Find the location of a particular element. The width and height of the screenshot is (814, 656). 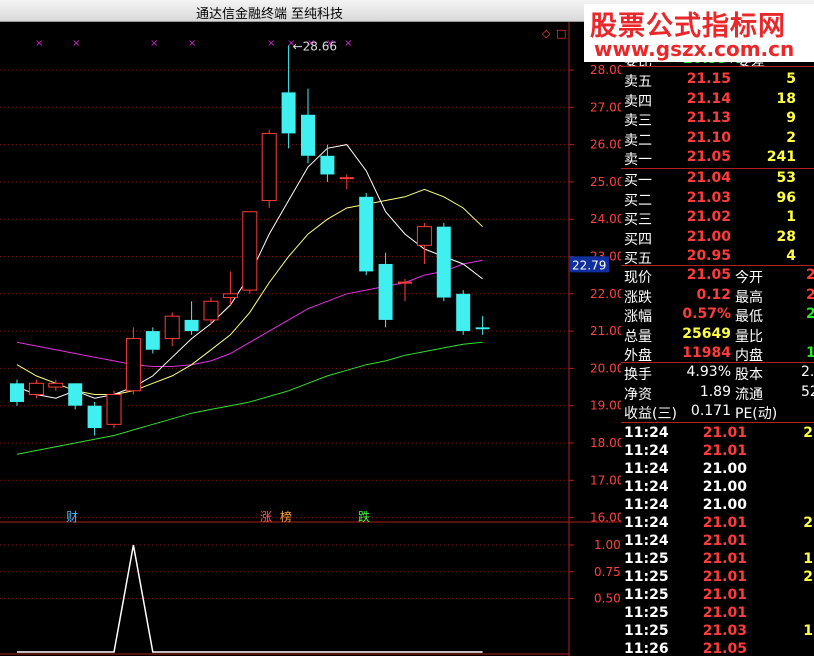

buy-row: 买四 21.00 28 is located at coordinates (717, 238).